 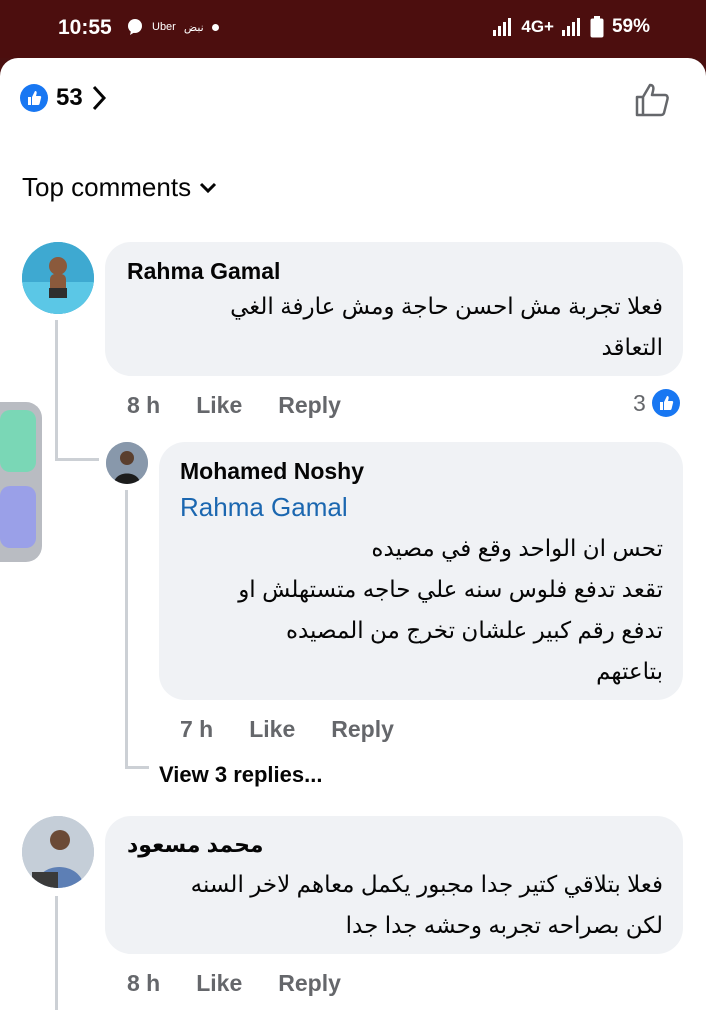 I want to click on reply-mention: Rahma Gamal, so click(x=264, y=507).